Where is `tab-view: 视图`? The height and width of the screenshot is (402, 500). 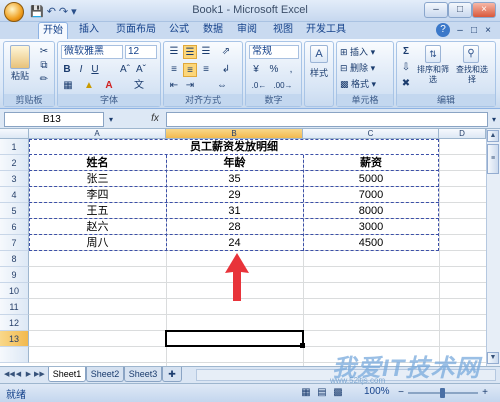 tab-view: 视图 is located at coordinates (283, 30).